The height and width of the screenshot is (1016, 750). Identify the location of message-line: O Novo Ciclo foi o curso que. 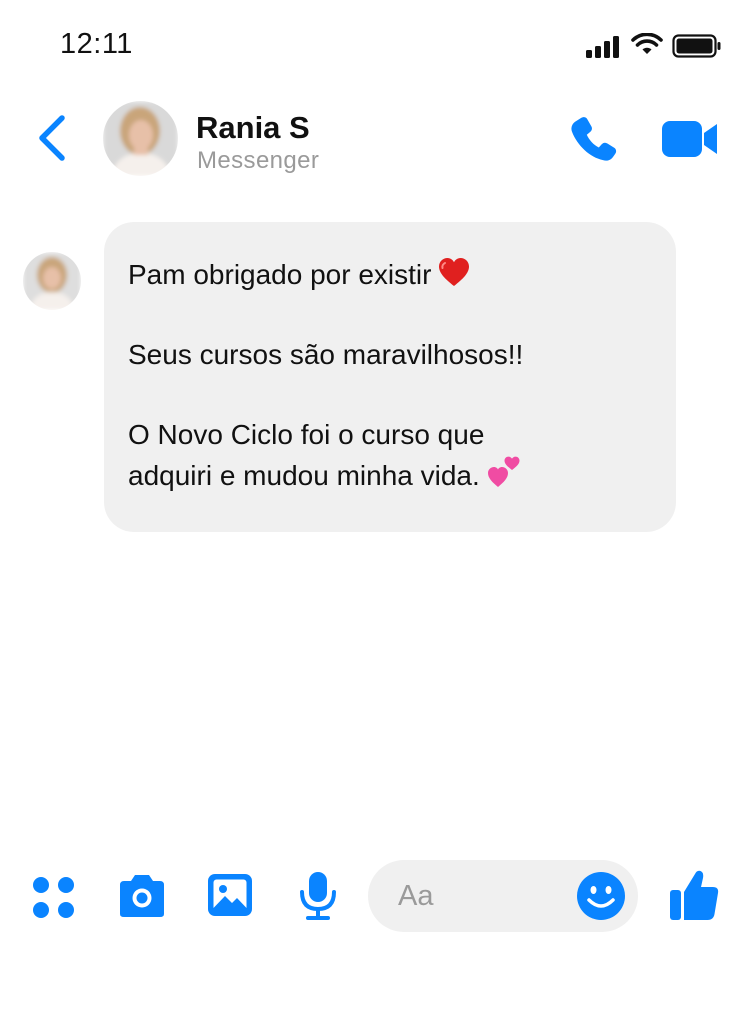
(306, 434).